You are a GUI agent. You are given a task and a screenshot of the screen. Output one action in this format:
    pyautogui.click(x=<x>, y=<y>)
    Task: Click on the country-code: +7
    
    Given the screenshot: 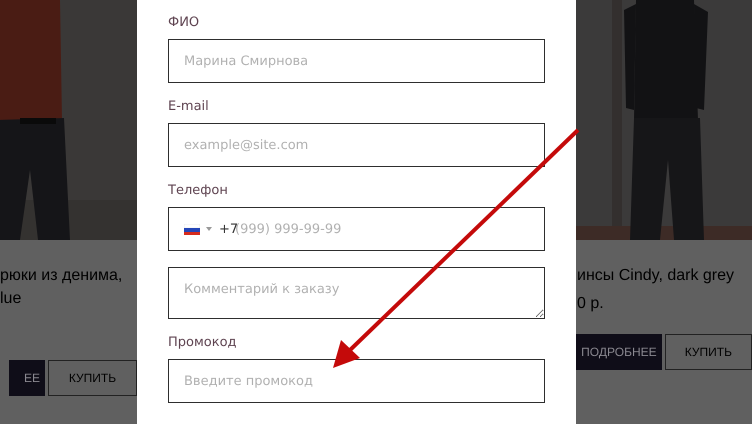 What is the action you would take?
    pyautogui.click(x=228, y=229)
    